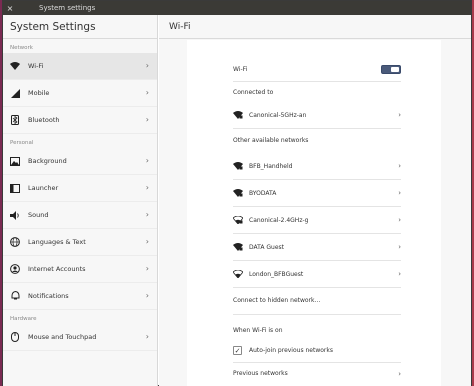  Describe the element at coordinates (43, 188) in the screenshot. I see `sidebar-item-label: Launcher` at that location.